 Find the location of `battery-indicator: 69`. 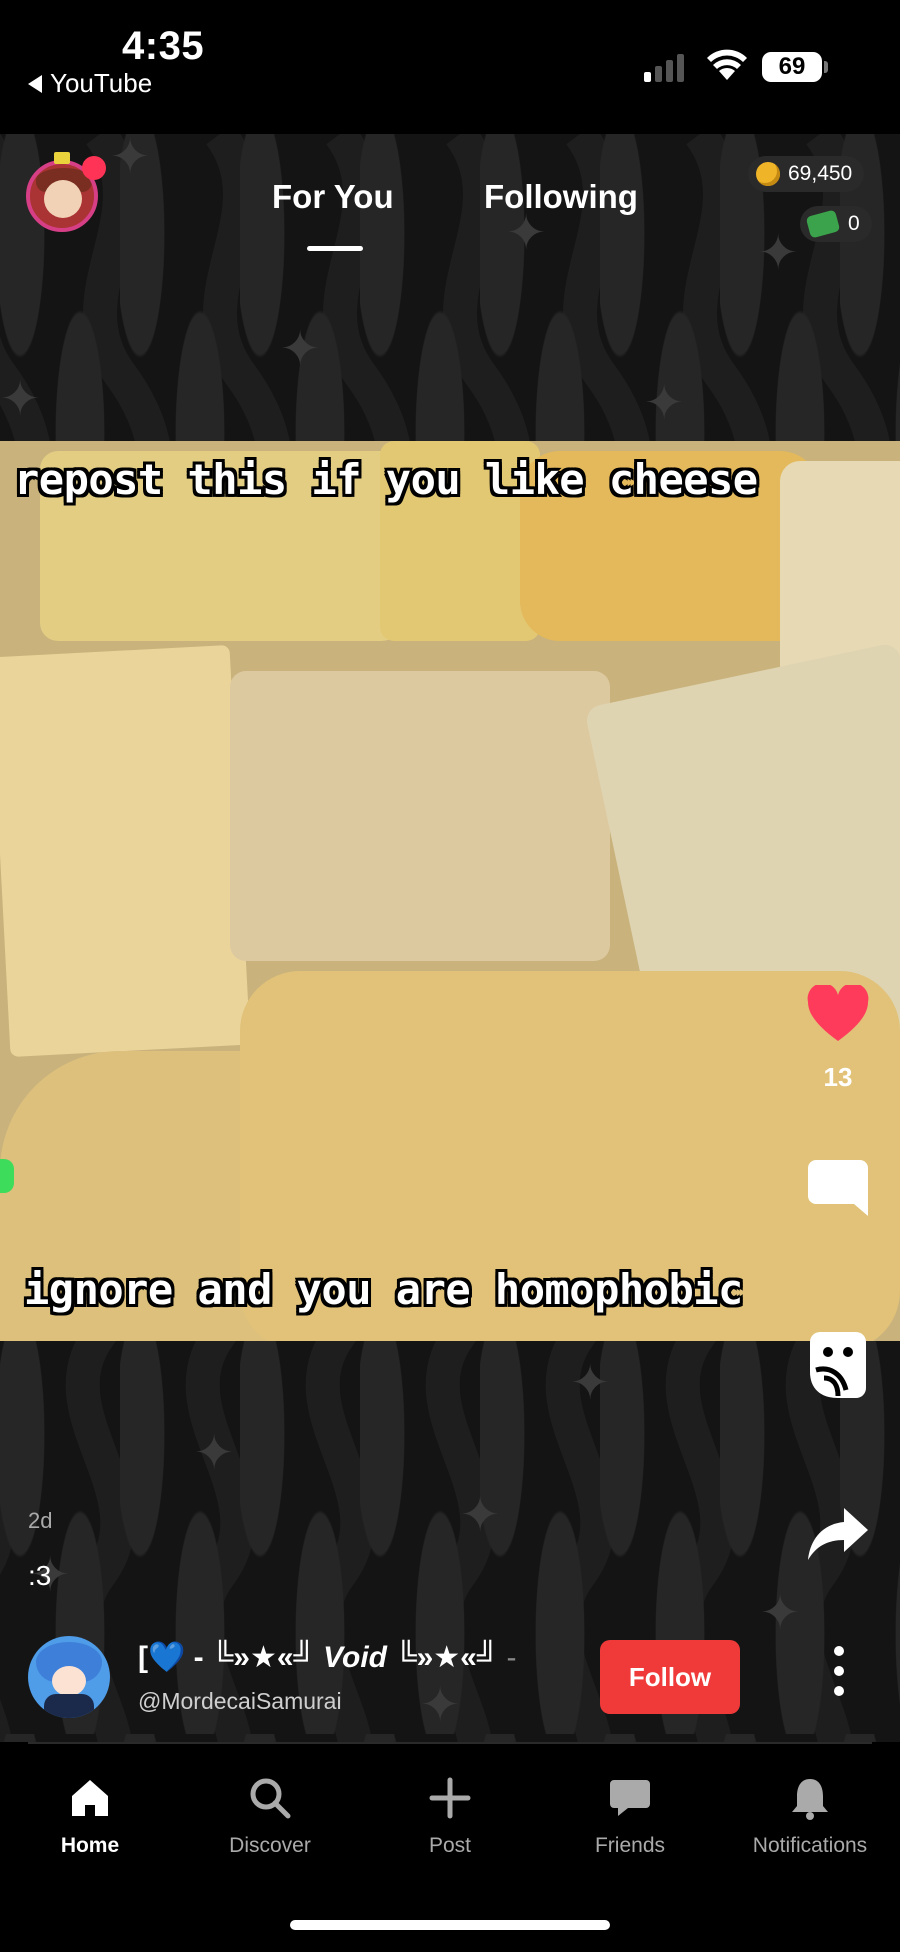

battery-indicator: 69 is located at coordinates (792, 67).